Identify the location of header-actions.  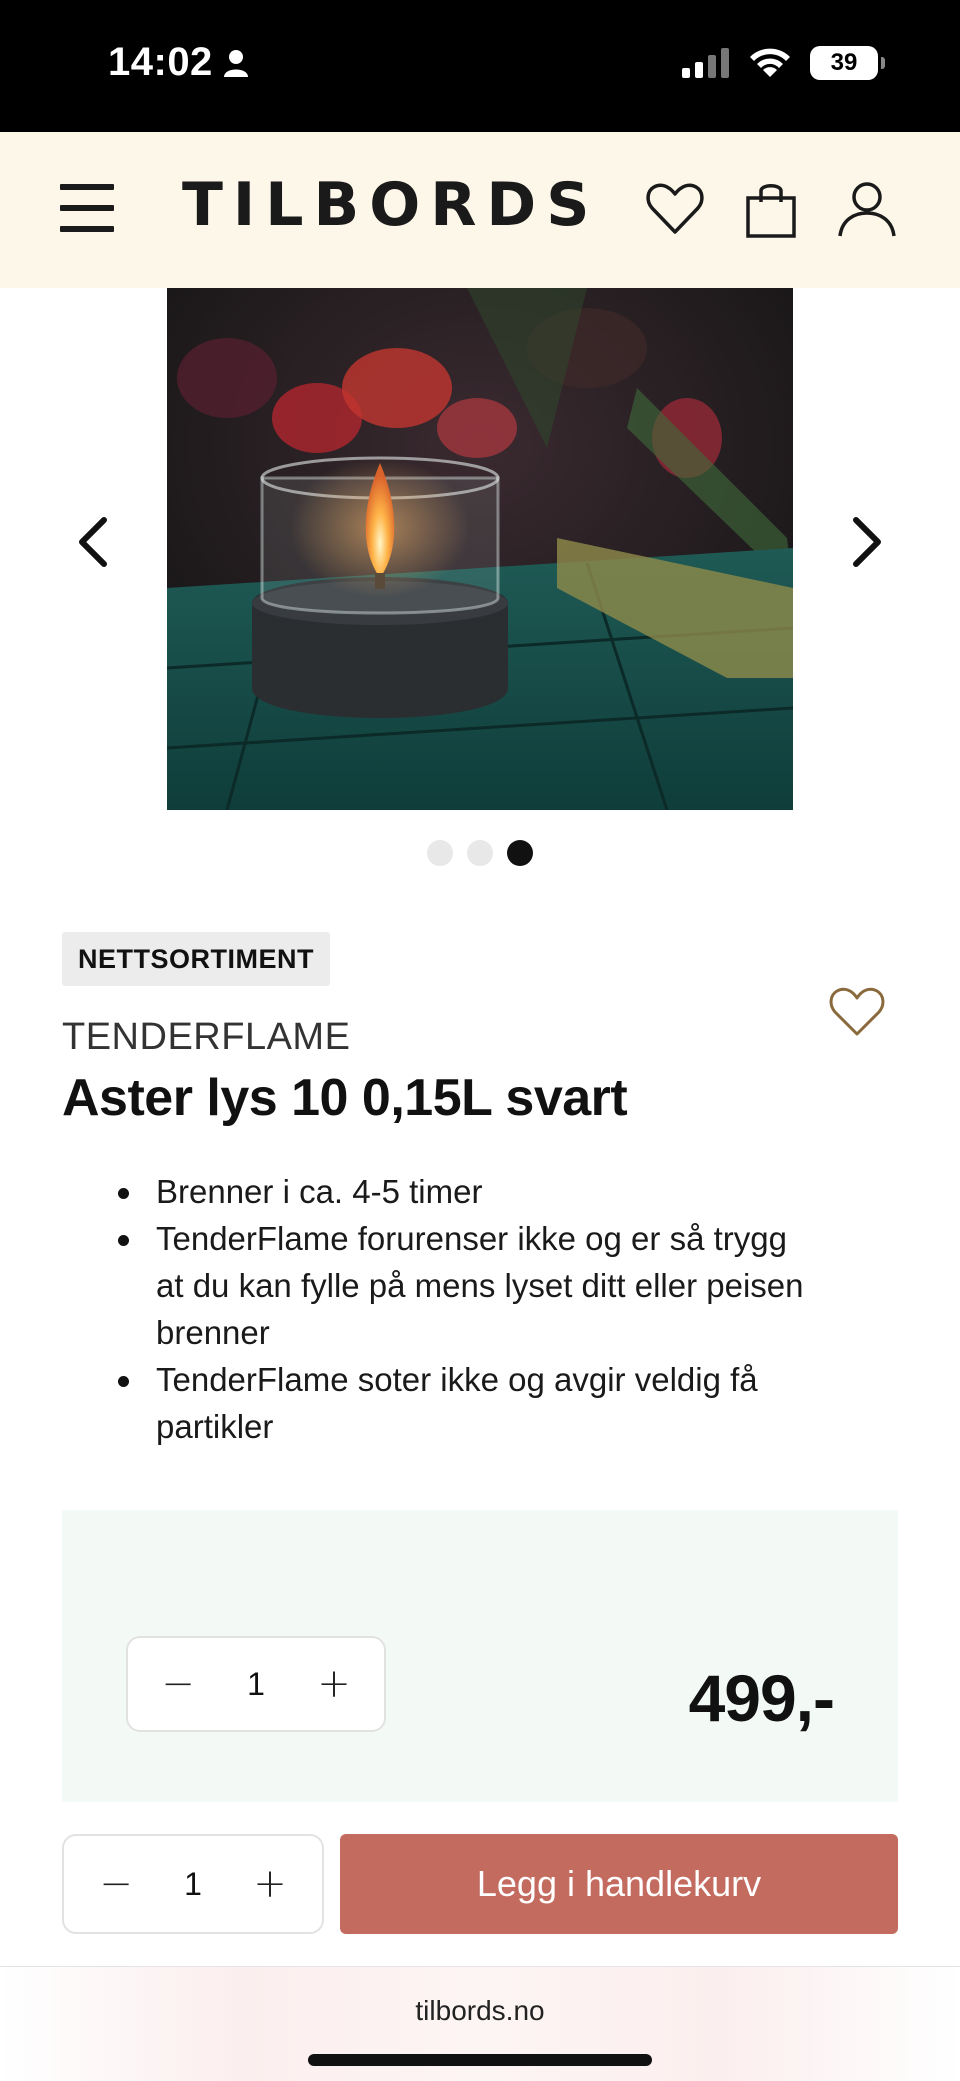
(771, 209).